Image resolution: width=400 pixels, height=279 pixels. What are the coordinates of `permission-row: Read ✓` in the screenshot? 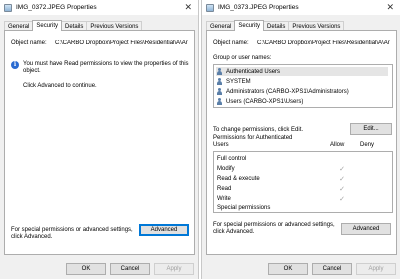 It's located at (304, 189).